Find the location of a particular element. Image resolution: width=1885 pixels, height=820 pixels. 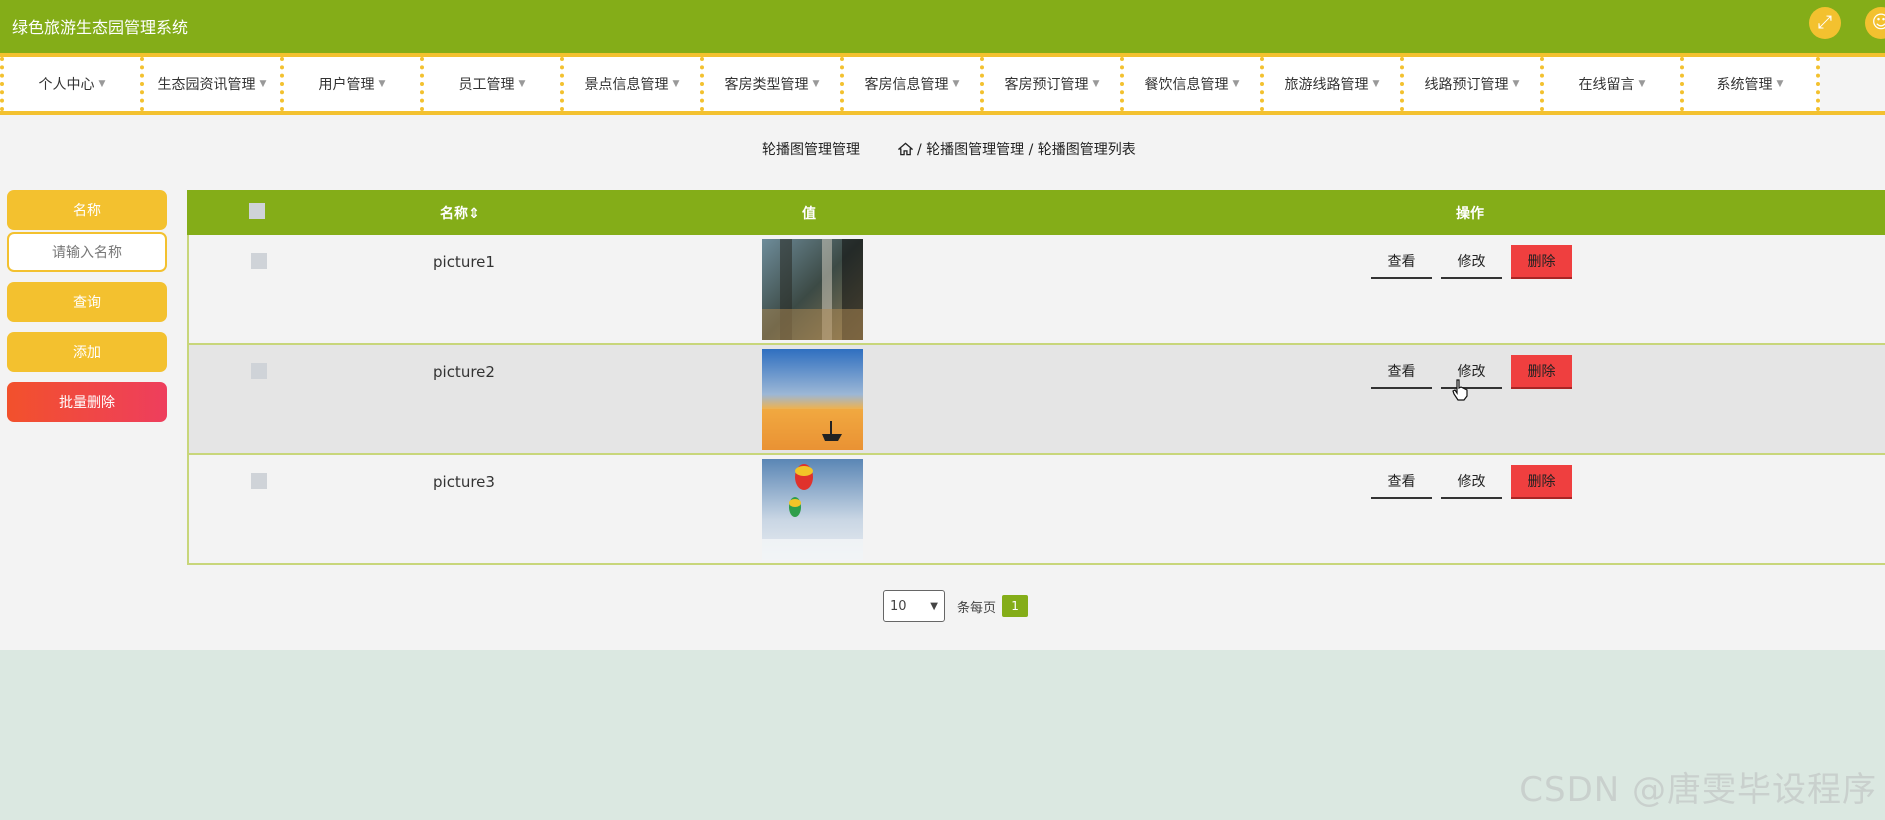

row-name: picture2 is located at coordinates (464, 372).